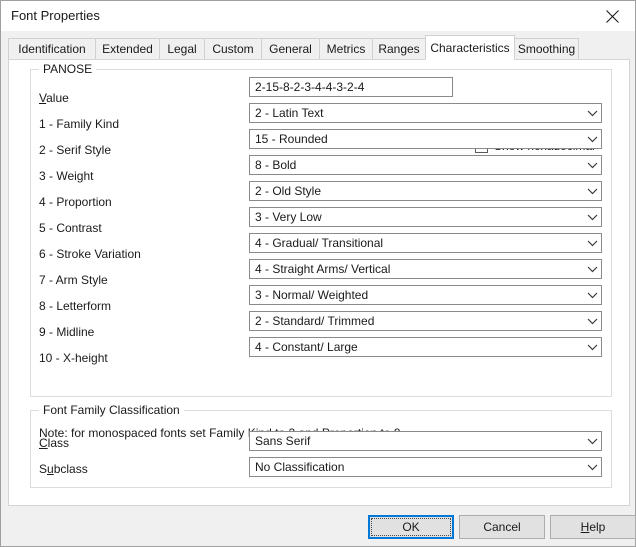 The image size is (636, 547). I want to click on title-bar: Font Properties, so click(318, 16).